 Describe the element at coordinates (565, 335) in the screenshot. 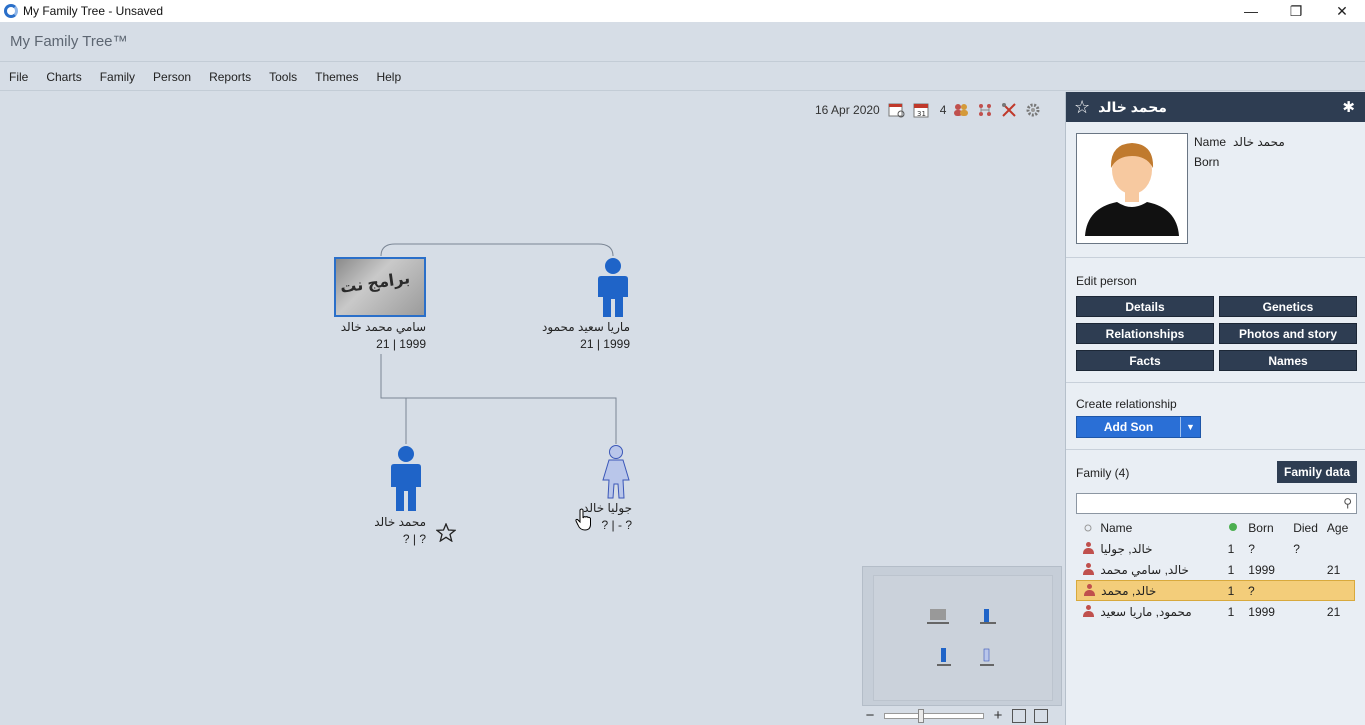

I see `person-card-maria: ماريا سعيد محمود 21 | 1999` at that location.